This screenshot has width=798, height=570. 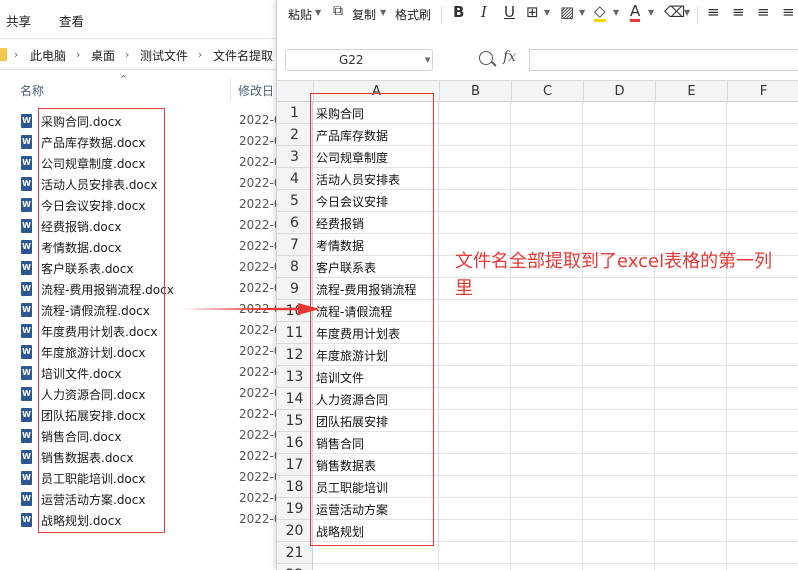 What do you see at coordinates (295, 333) in the screenshot?
I see `row-header: 11` at bounding box center [295, 333].